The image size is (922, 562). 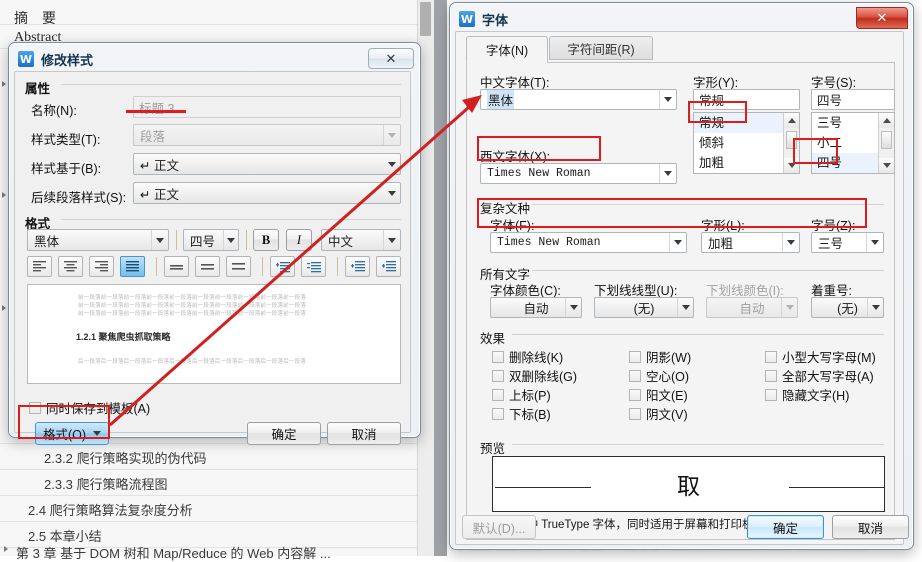 I want to click on based-on-select: ↵ 正文, so click(x=267, y=164).